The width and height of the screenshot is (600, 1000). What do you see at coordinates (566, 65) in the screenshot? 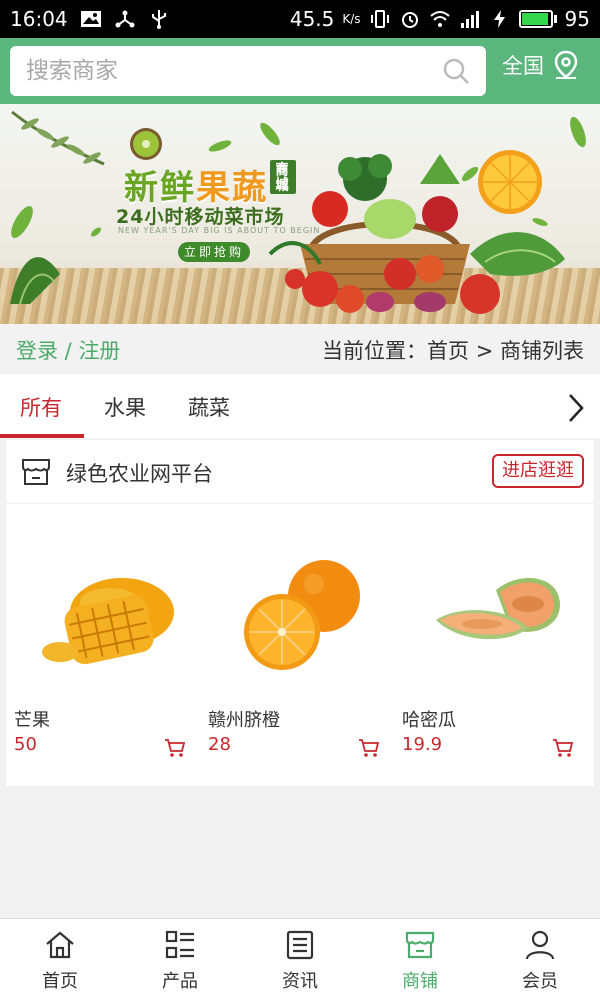
I see `location-pin-icon` at bounding box center [566, 65].